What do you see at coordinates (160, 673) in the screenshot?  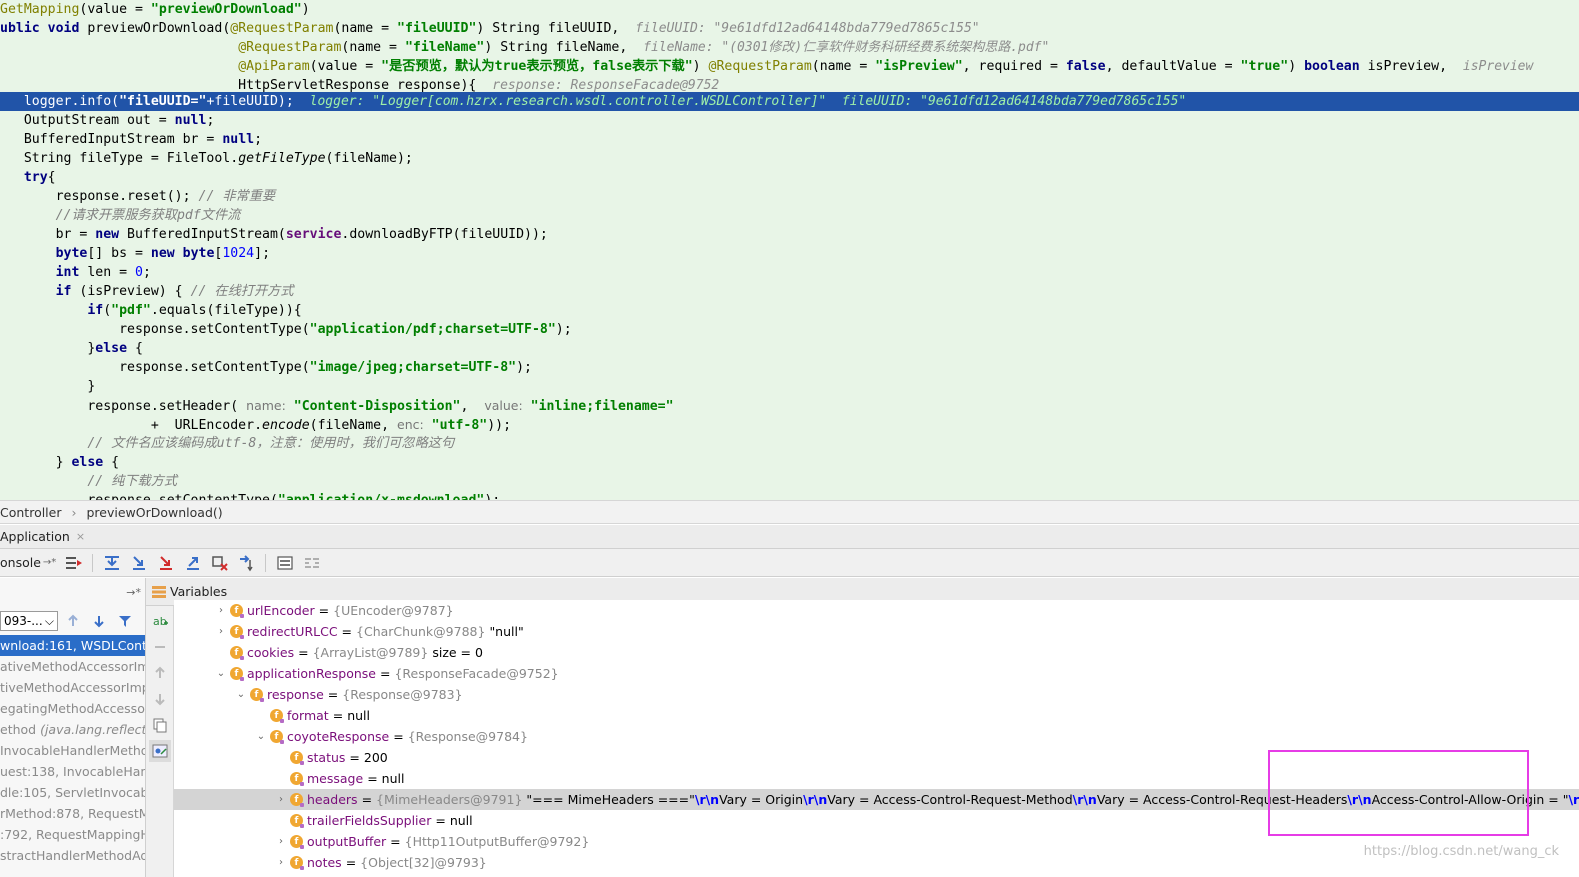 I see `move-up-icon` at bounding box center [160, 673].